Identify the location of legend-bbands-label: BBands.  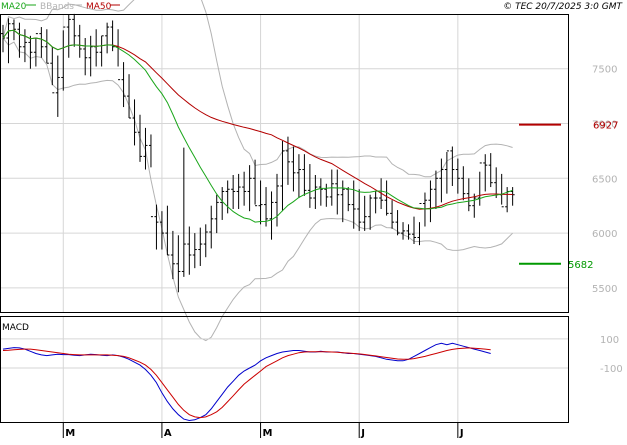
(57, 7).